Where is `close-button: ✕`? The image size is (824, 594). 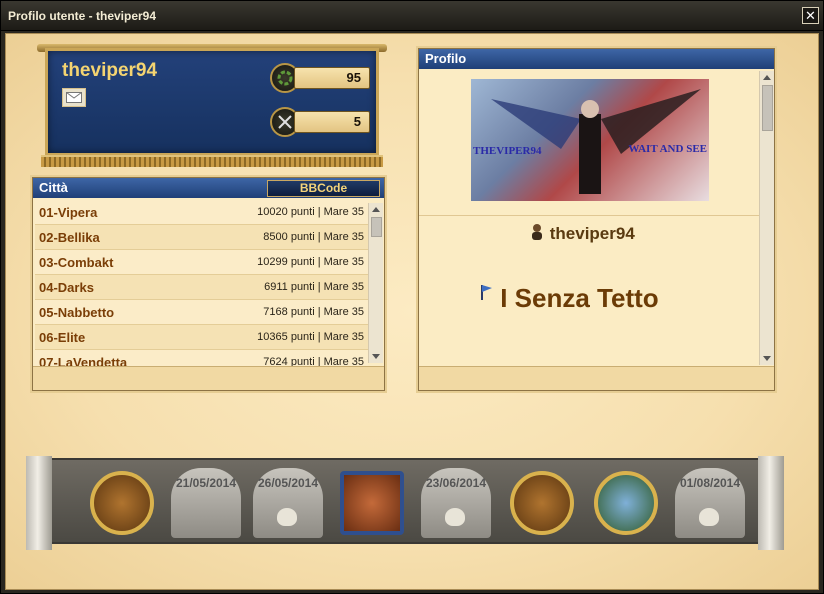 close-button: ✕ is located at coordinates (810, 15).